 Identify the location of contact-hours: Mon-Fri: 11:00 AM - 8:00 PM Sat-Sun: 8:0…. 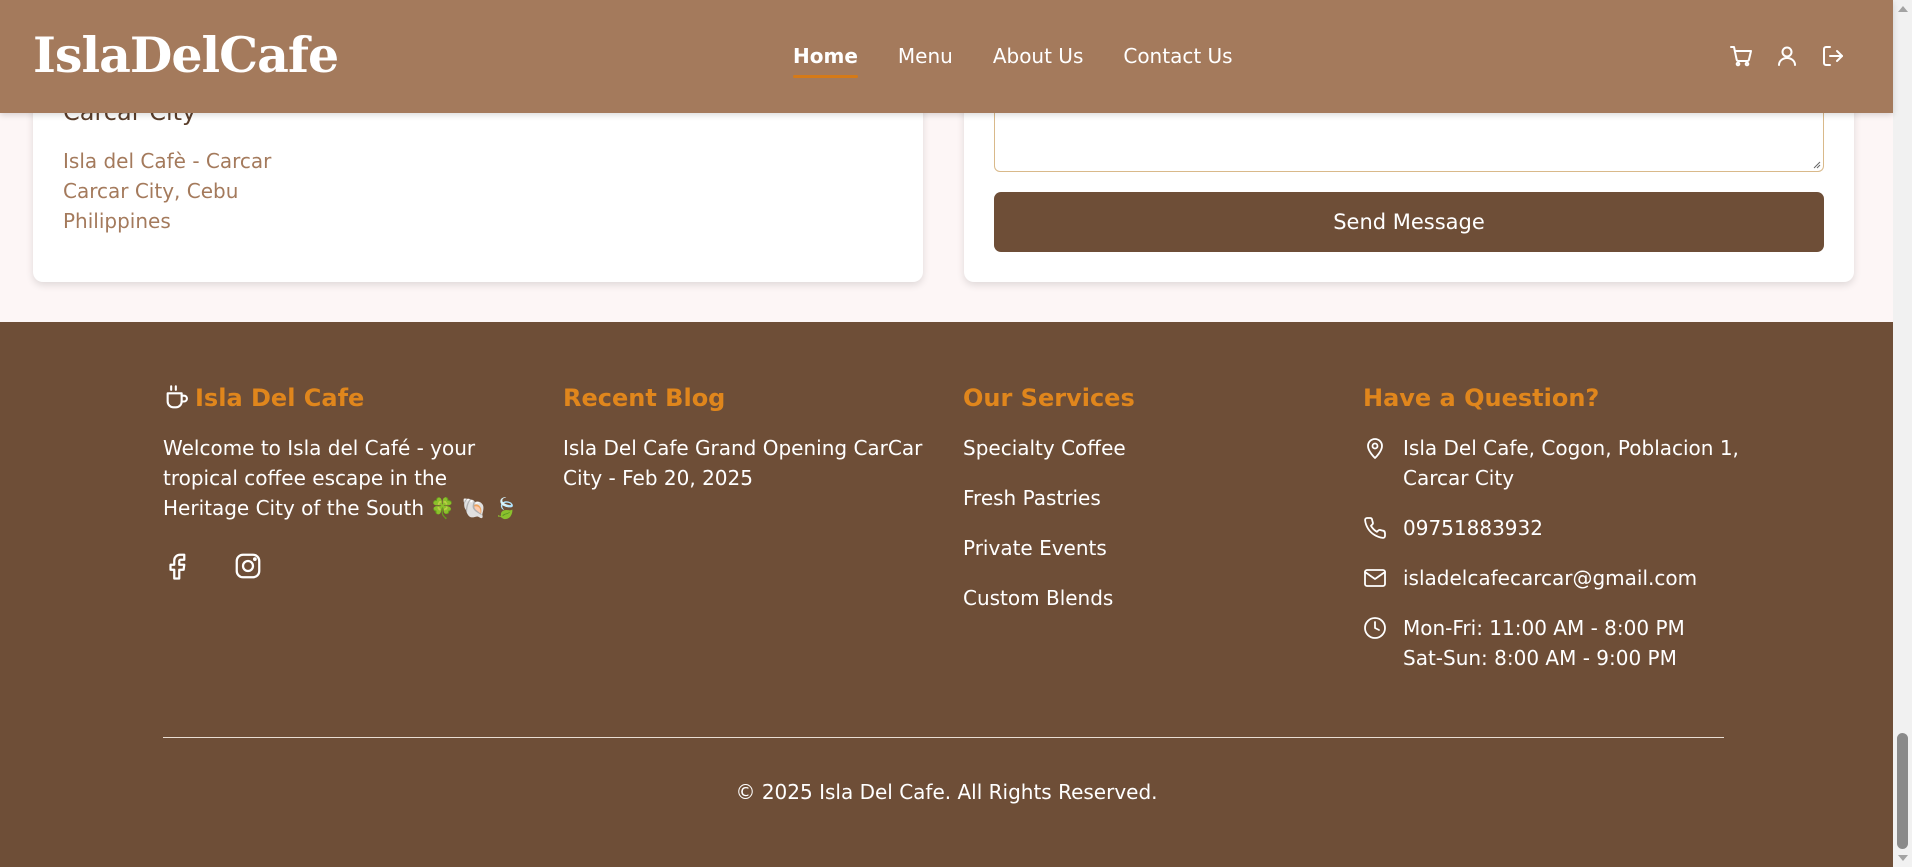
(1544, 643).